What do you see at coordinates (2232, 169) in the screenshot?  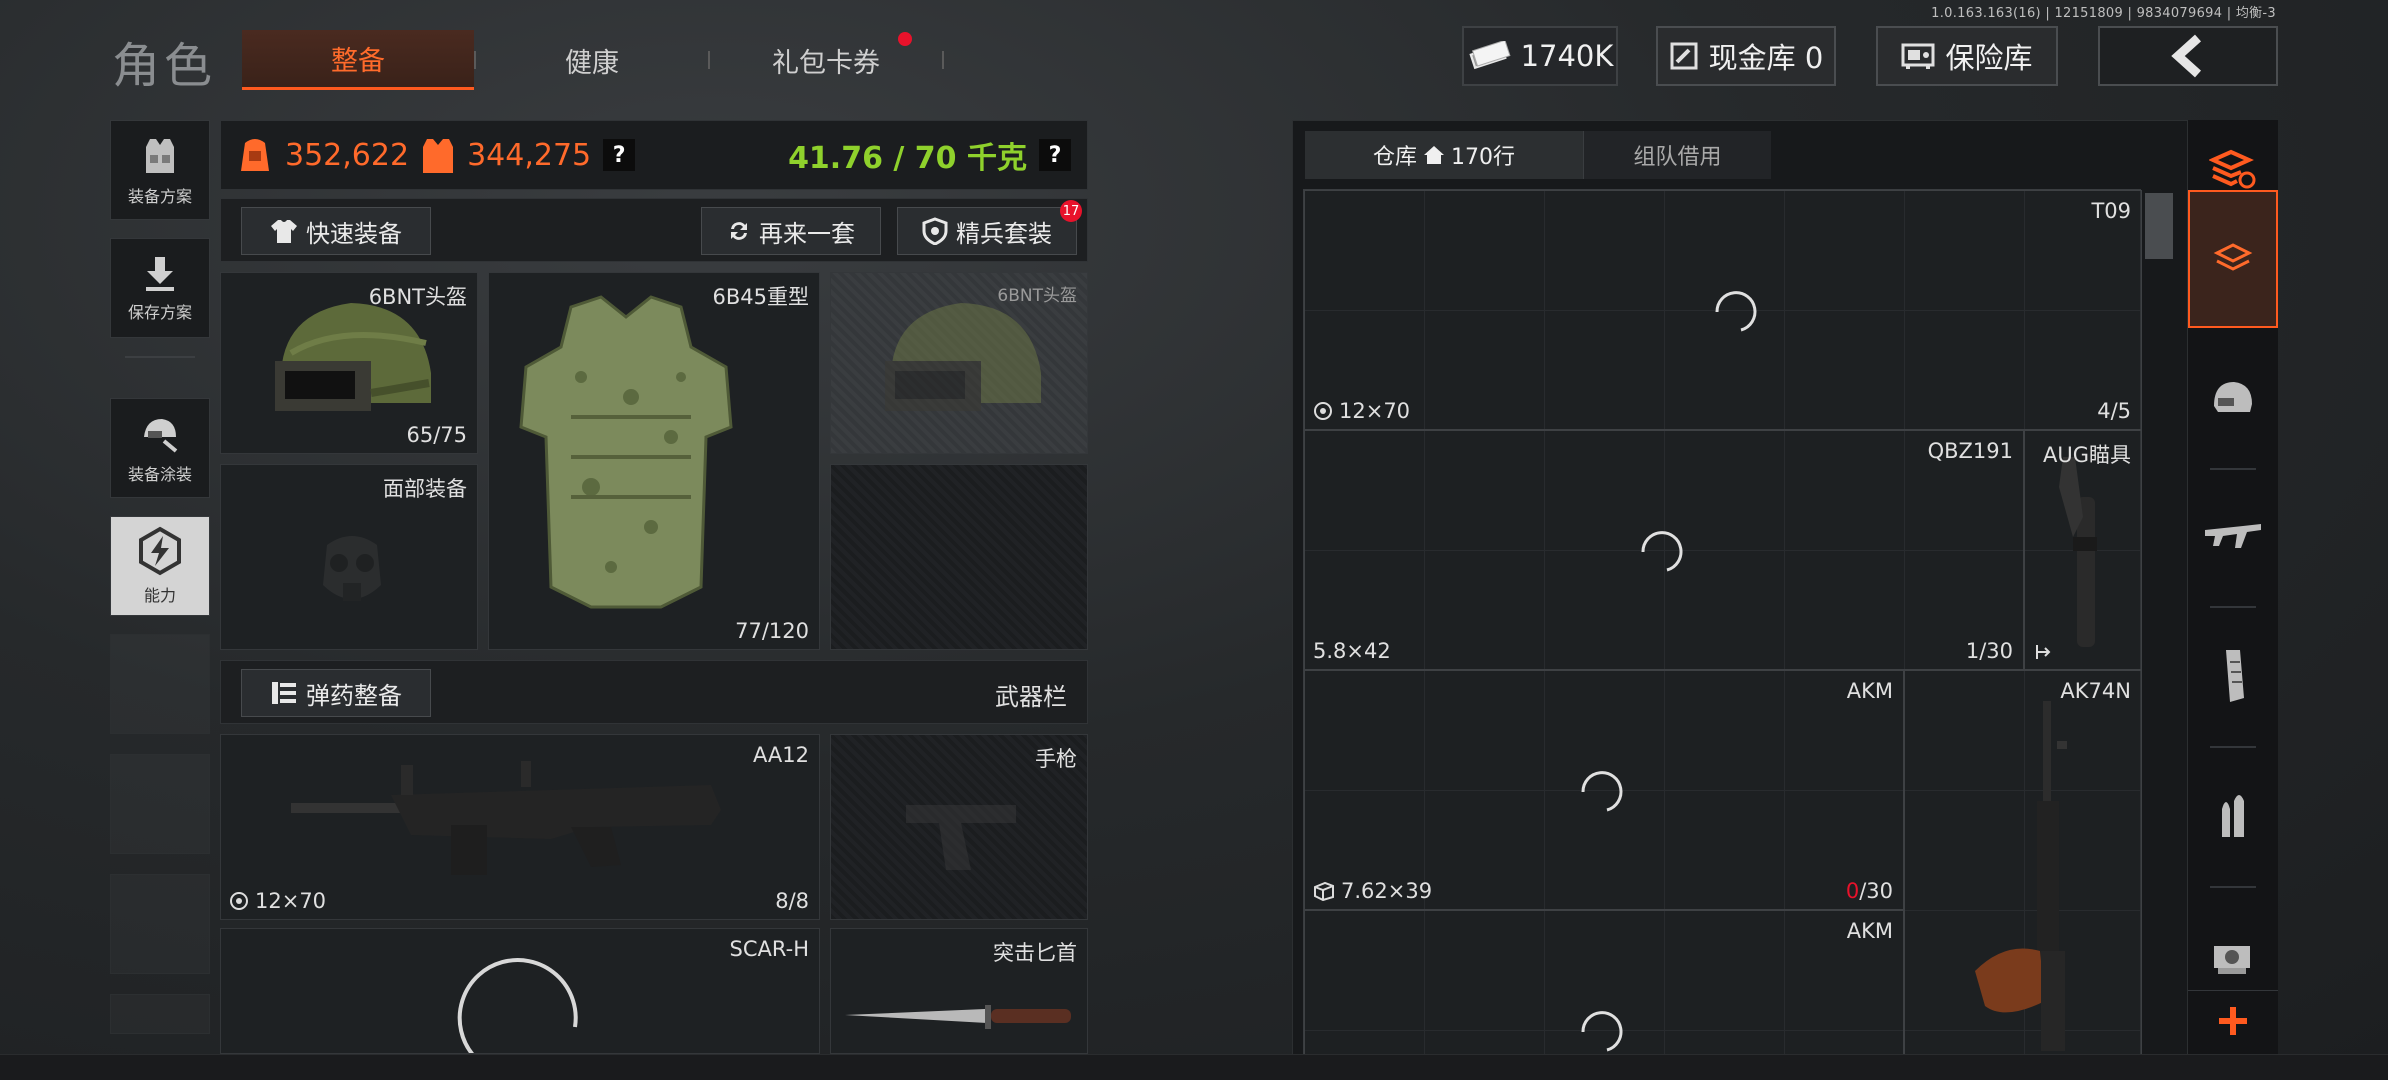 I see `swap-layers-icon` at bounding box center [2232, 169].